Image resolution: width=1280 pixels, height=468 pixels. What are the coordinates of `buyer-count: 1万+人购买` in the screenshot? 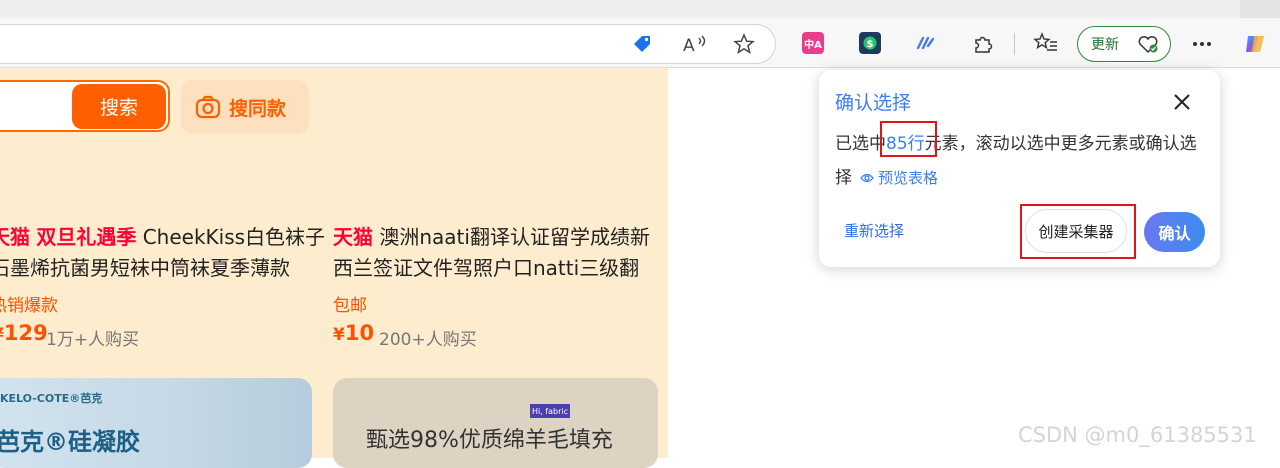 It's located at (93, 340).